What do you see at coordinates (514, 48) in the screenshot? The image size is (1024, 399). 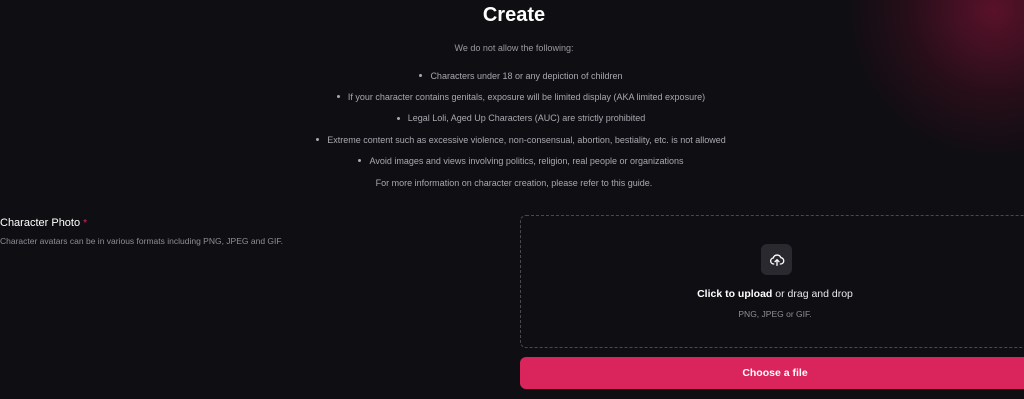 I see `rules-intro: We do not allow the following:` at bounding box center [514, 48].